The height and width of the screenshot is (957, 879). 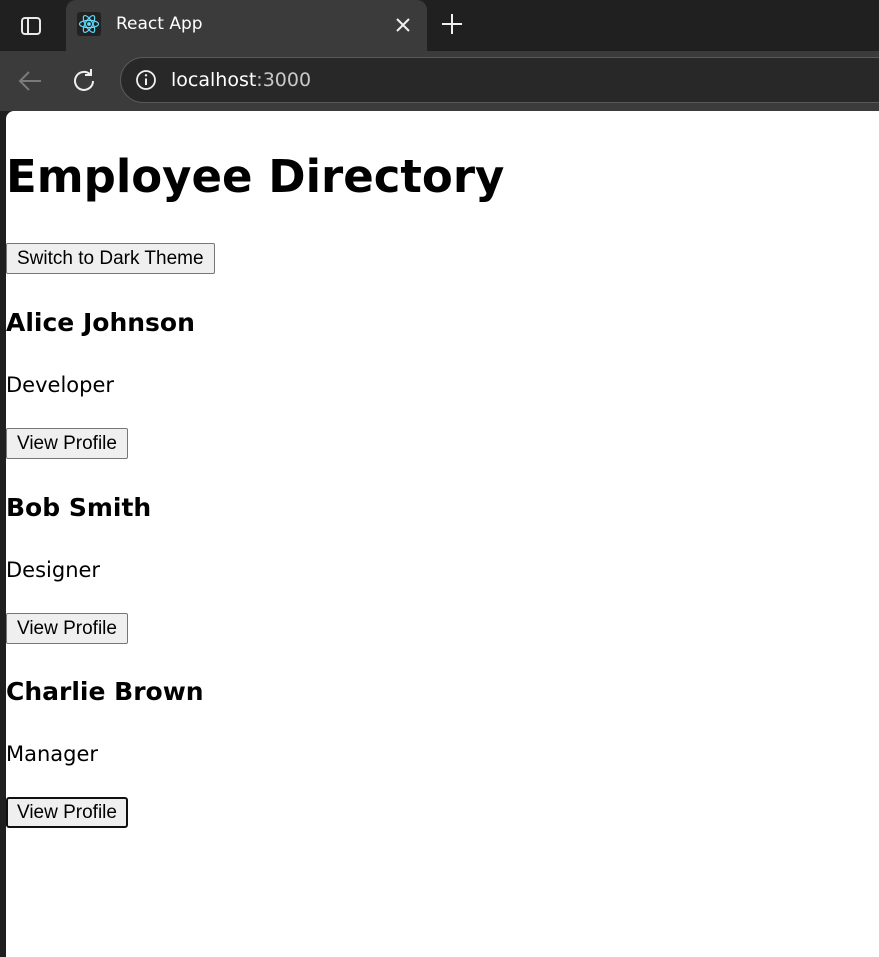 I want to click on employee-role: Manager, so click(x=52, y=754).